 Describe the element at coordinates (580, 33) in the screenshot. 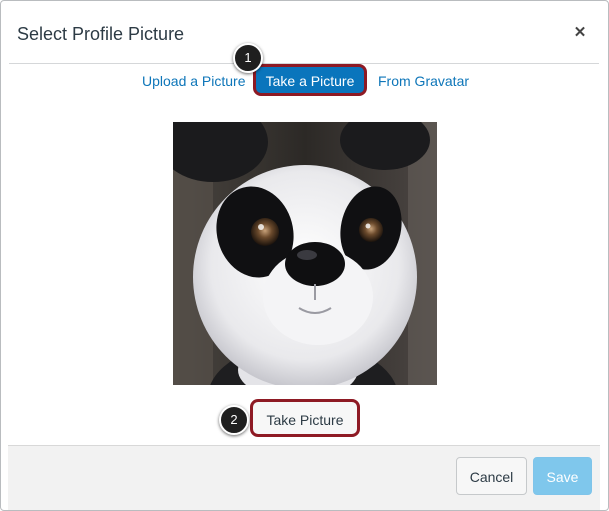

I see `close-icon: ✕` at that location.